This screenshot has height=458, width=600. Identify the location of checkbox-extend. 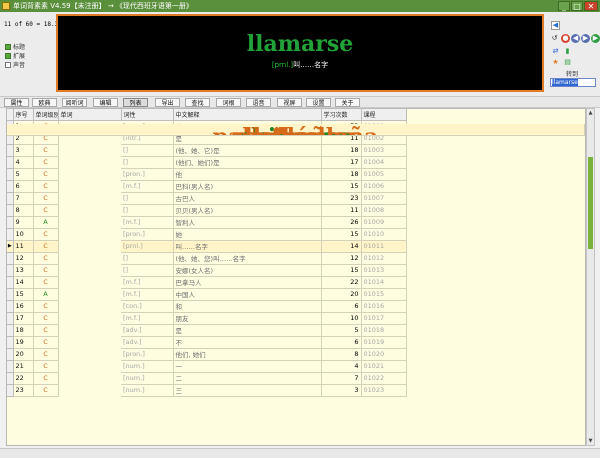
(8, 55).